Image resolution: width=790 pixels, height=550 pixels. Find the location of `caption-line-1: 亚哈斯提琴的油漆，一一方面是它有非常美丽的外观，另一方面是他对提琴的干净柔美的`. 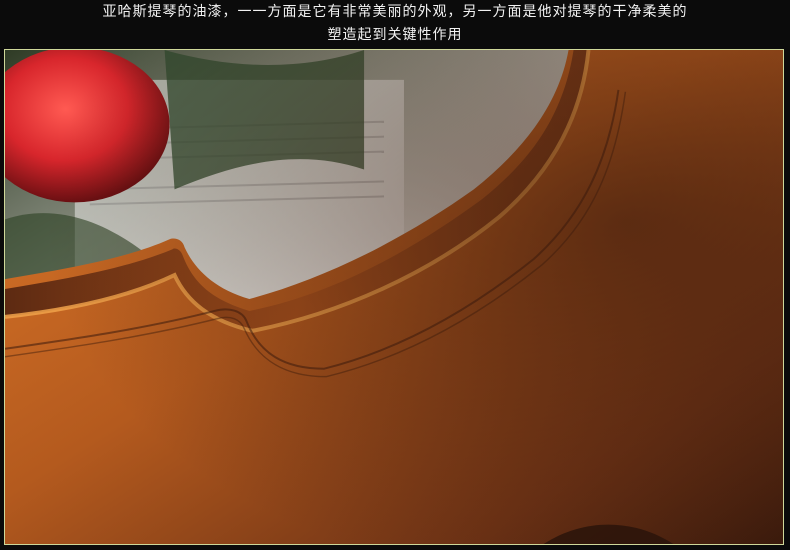

caption-line-1: 亚哈斯提琴的油漆，一一方面是它有非常美丽的外观，另一方面是他对提琴的干净柔美的 is located at coordinates (395, 12).